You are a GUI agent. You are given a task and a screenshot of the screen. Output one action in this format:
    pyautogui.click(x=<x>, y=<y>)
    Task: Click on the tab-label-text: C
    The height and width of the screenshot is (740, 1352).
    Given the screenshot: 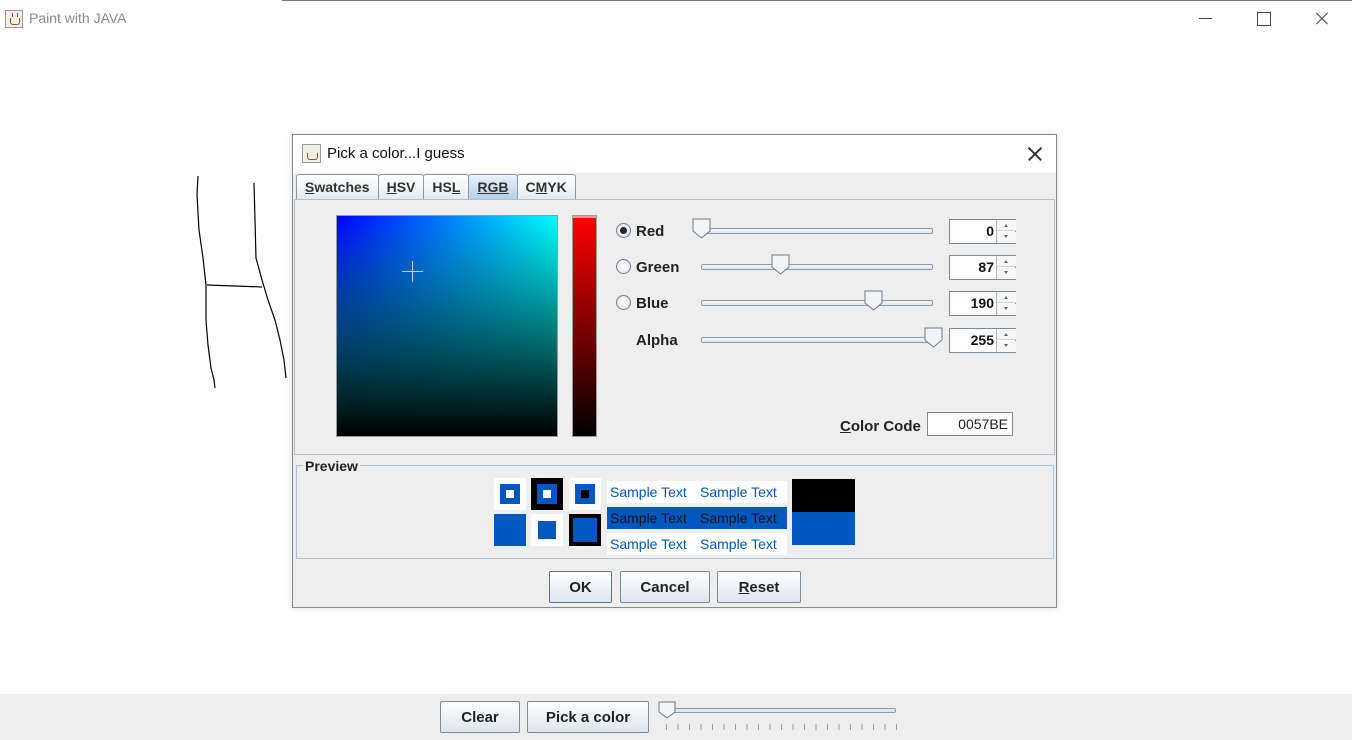 What is the action you would take?
    pyautogui.click(x=530, y=187)
    